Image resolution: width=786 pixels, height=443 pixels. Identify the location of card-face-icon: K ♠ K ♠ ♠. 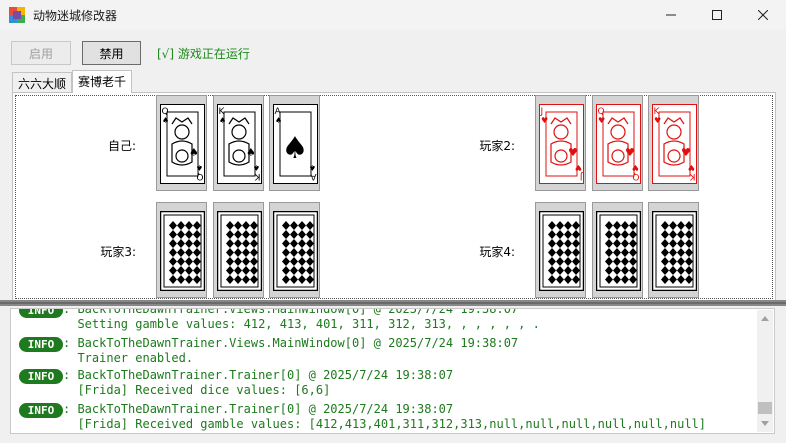
(239, 144).